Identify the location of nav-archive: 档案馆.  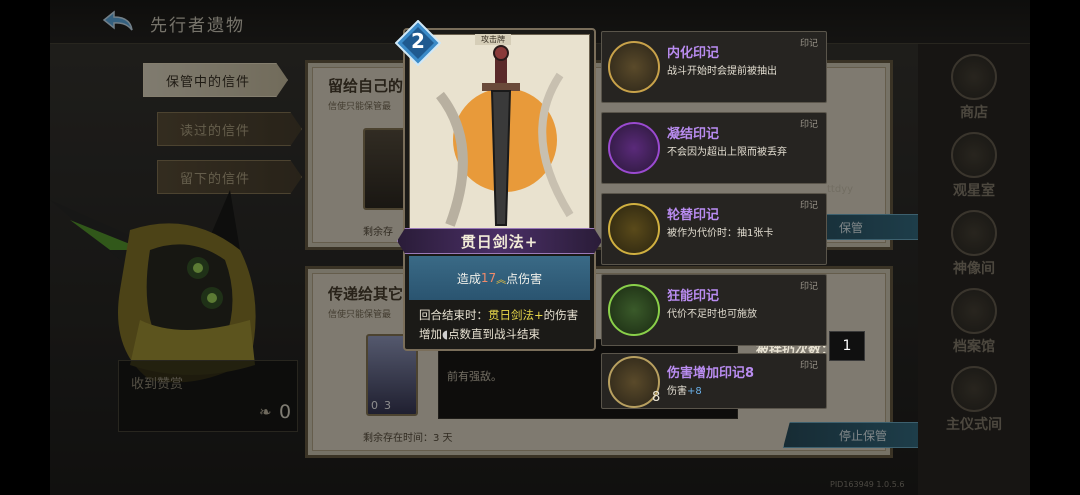
(974, 323).